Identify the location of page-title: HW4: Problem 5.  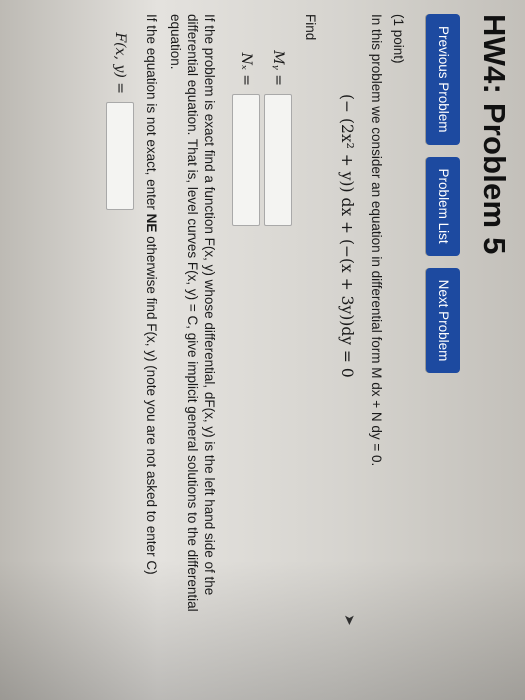
(494, 134).